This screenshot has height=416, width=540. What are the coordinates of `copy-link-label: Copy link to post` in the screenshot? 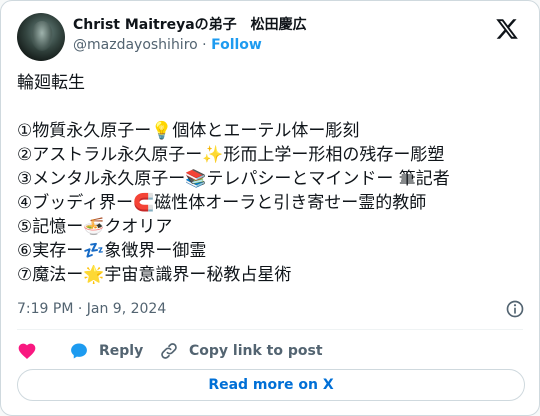 It's located at (256, 351).